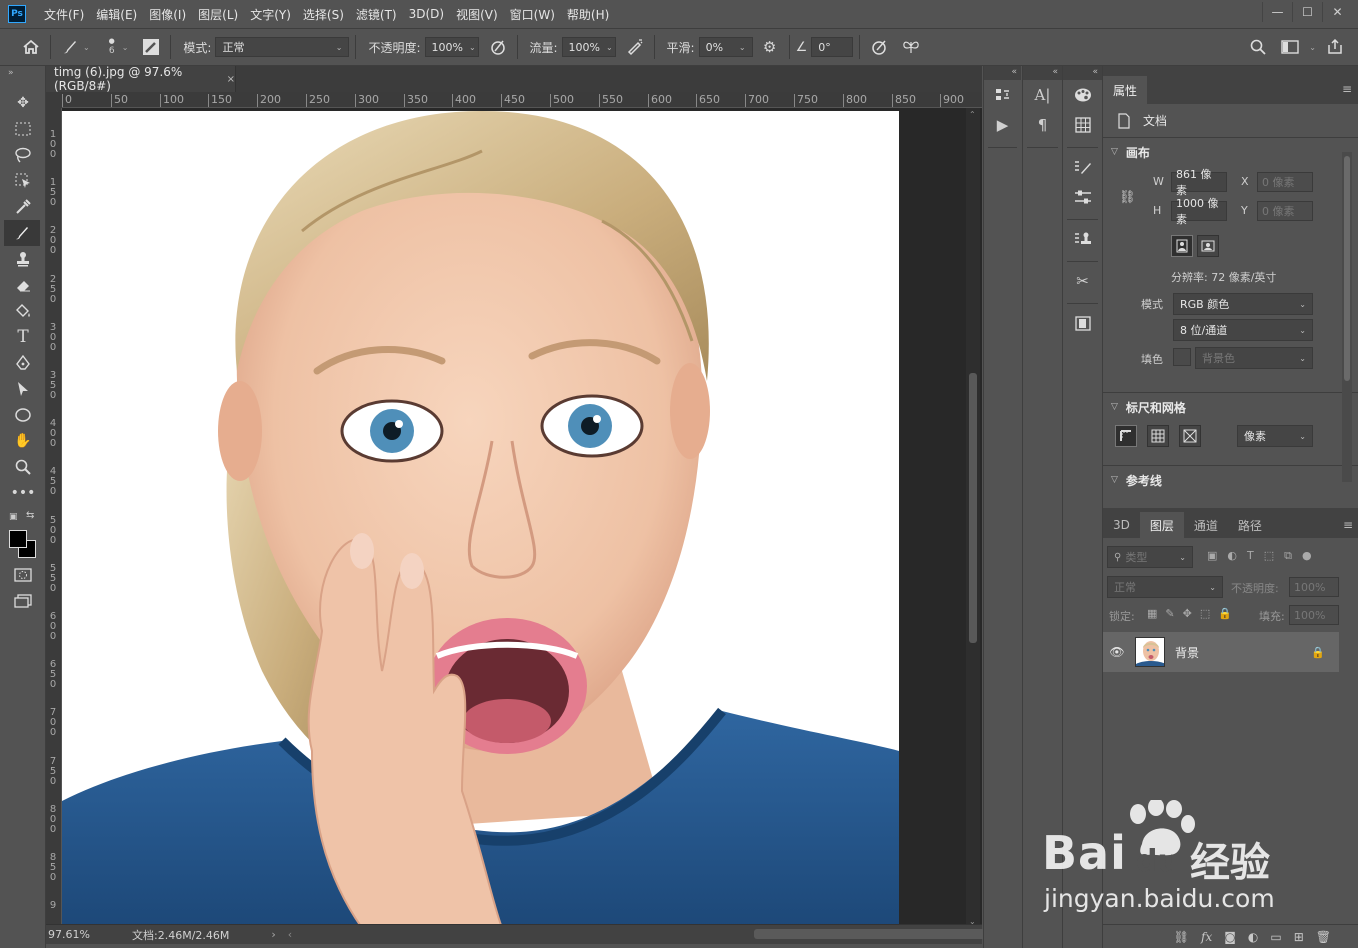 This screenshot has height=948, width=1358. Describe the element at coordinates (1169, 613) in the screenshot. I see `lock-pixels-icon: ✎` at that location.